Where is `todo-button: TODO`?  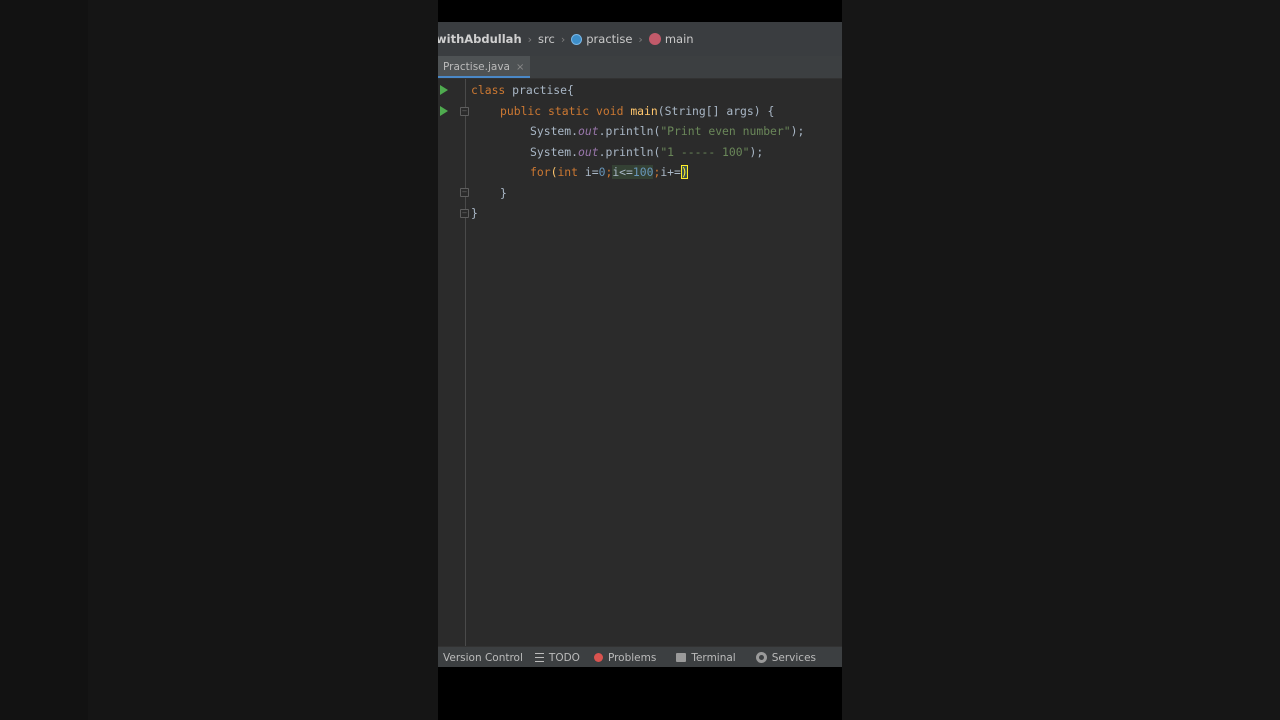
todo-button: TODO is located at coordinates (557, 657).